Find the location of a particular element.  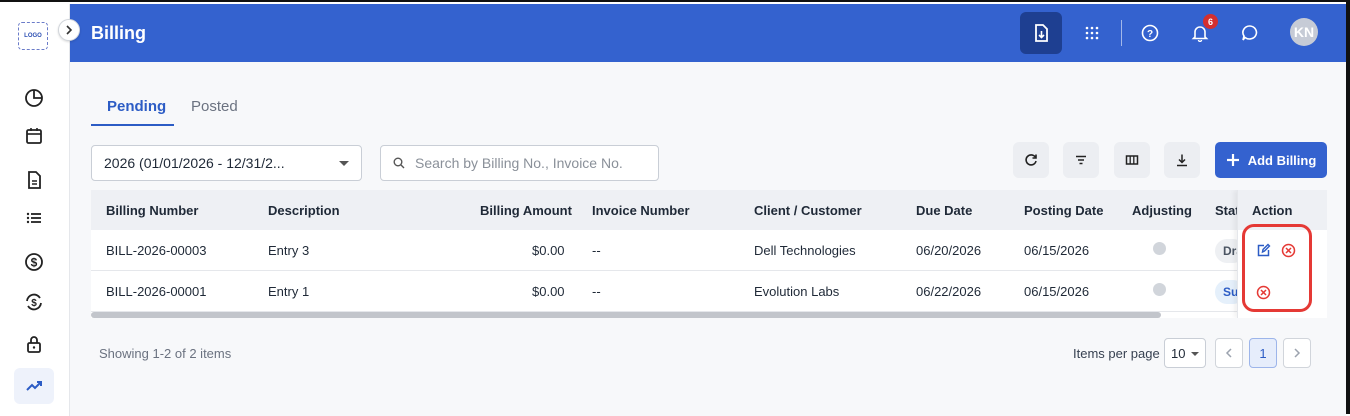

action-column: Action is located at coordinates (1282, 254).